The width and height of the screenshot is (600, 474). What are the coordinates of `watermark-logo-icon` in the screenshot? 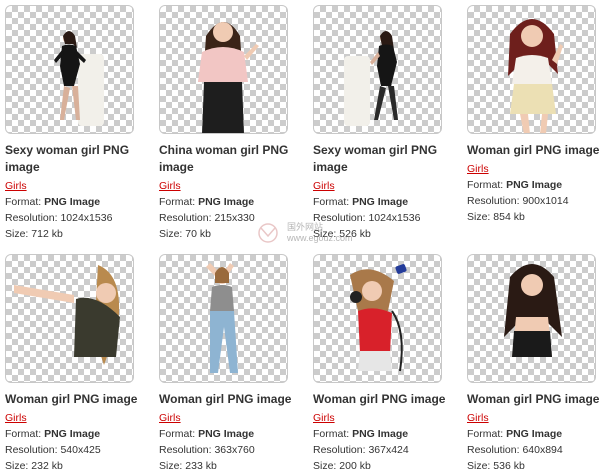 It's located at (268, 233).